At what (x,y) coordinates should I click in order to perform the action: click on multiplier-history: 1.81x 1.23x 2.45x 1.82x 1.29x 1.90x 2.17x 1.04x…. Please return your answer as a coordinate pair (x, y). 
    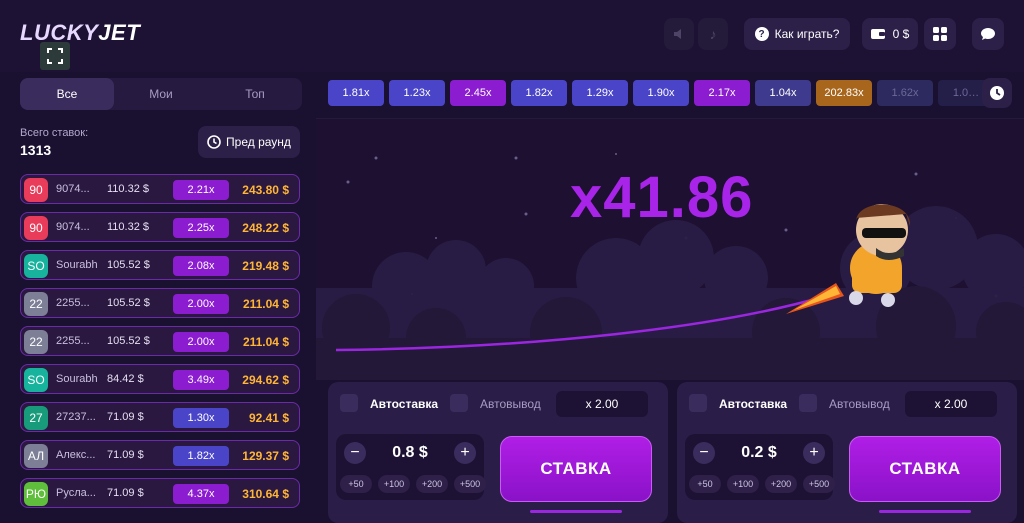
    Looking at the image, I should click on (673, 94).